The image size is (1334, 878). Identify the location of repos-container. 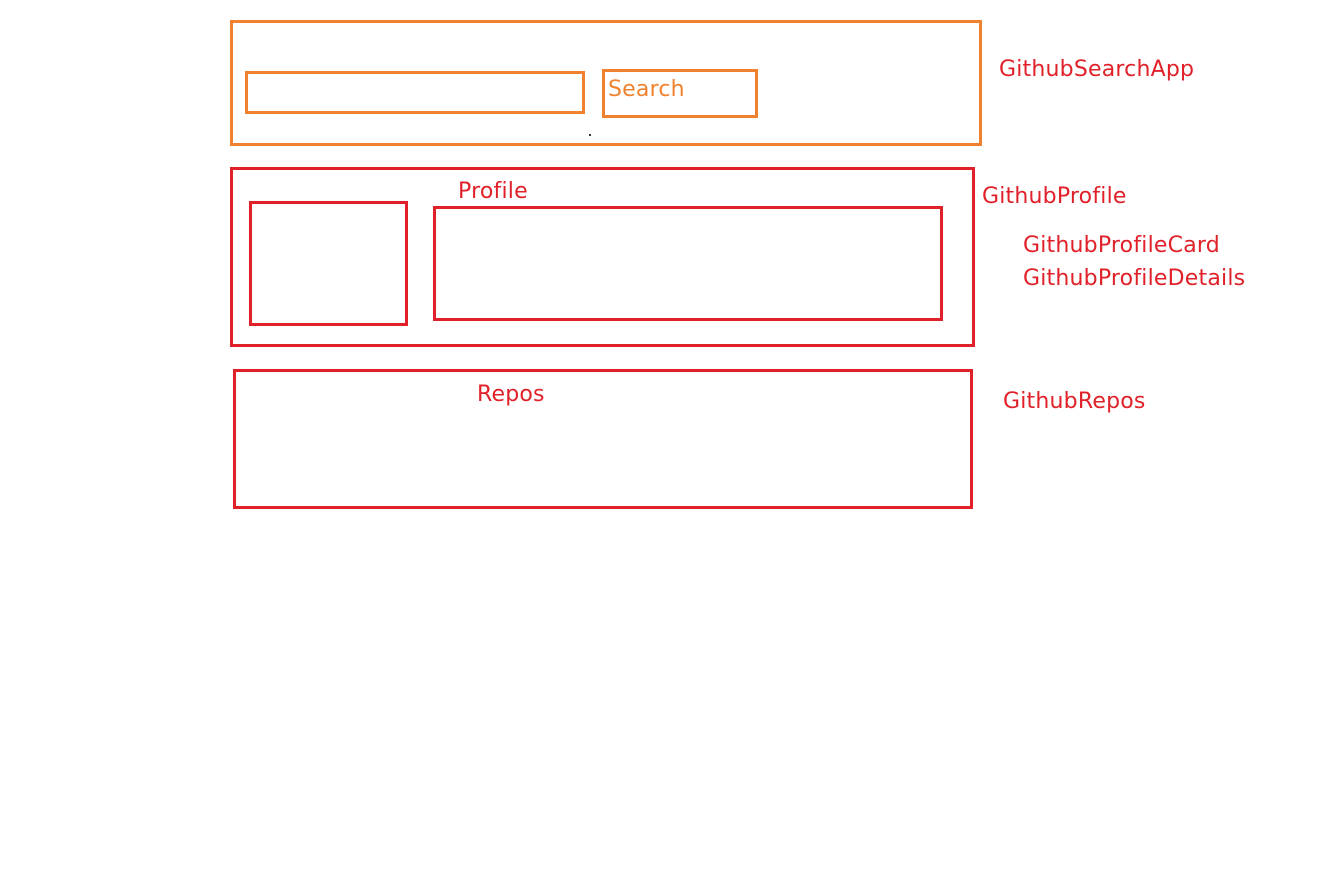
(603, 439).